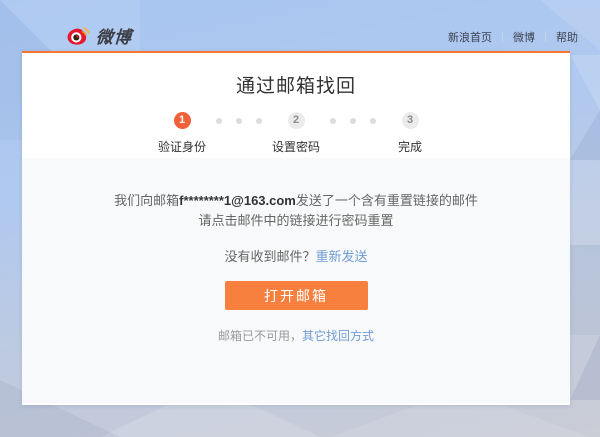  I want to click on open-mailbox-button: 打开邮箱, so click(296, 295).